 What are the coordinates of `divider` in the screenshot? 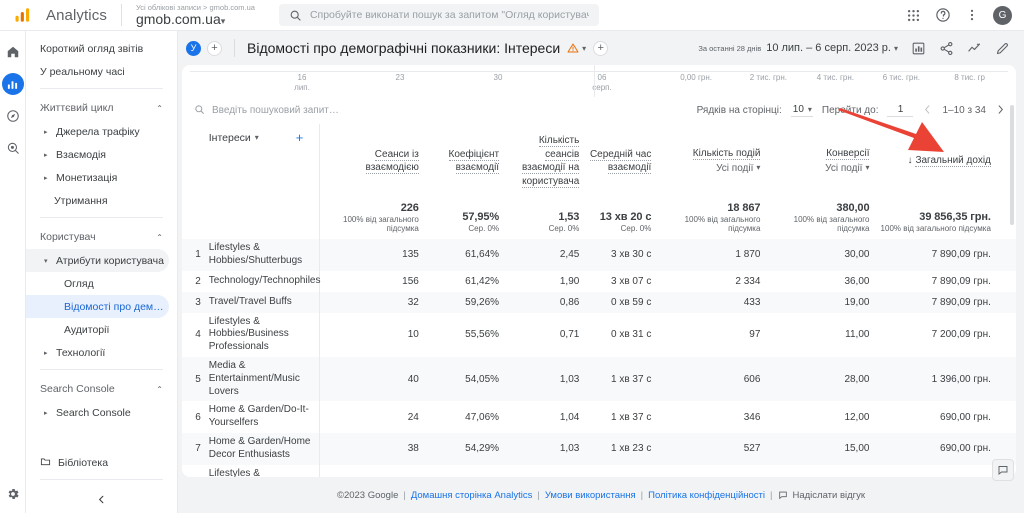 It's located at (101, 479).